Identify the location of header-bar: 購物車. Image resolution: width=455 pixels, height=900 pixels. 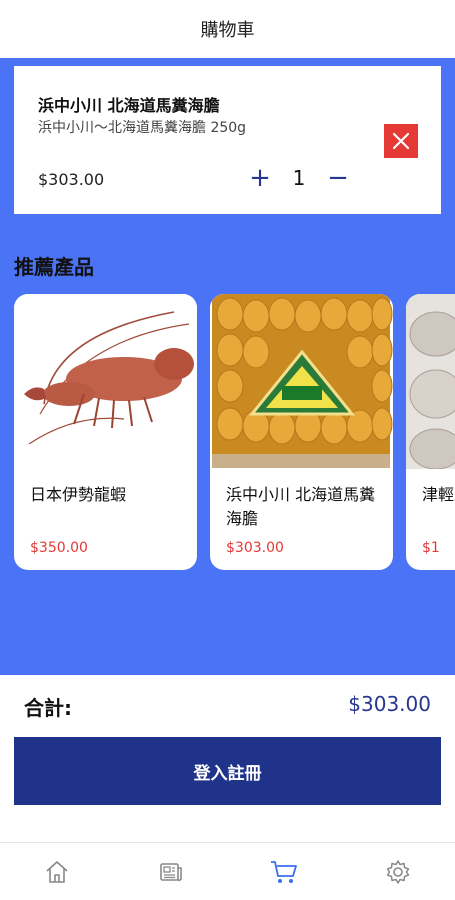
(227, 29).